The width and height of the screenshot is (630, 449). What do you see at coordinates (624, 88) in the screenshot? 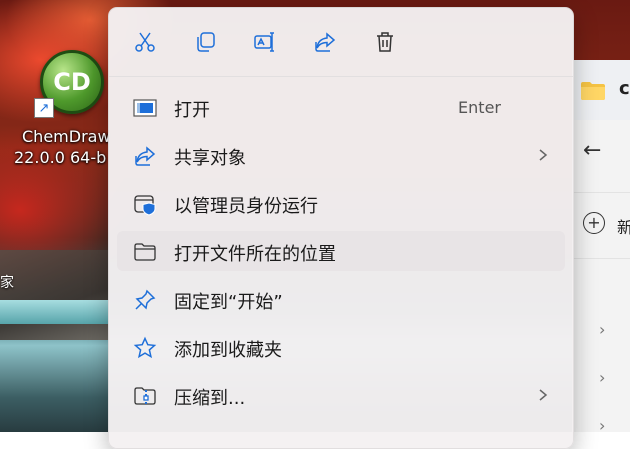
I see `explorer-tab-title: cl` at bounding box center [624, 88].